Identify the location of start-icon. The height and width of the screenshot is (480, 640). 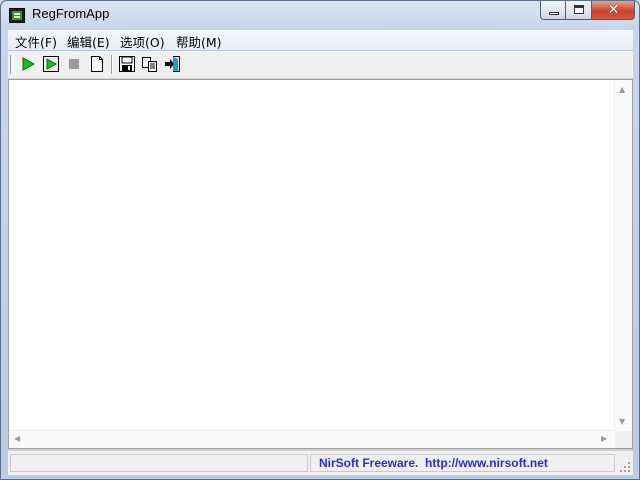
(29, 64).